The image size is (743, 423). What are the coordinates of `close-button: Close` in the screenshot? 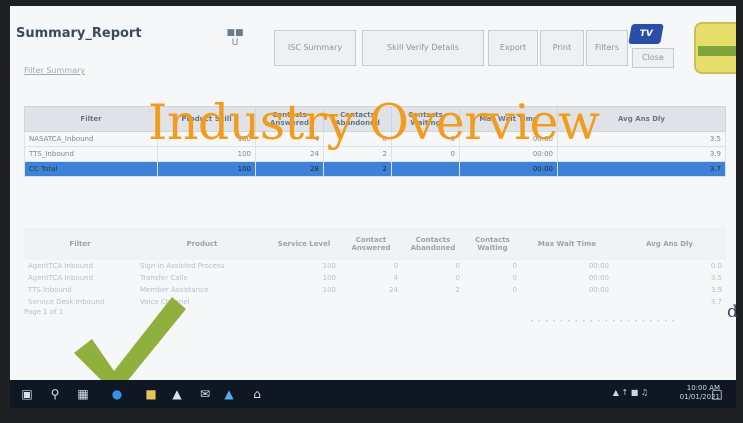 It's located at (653, 58).